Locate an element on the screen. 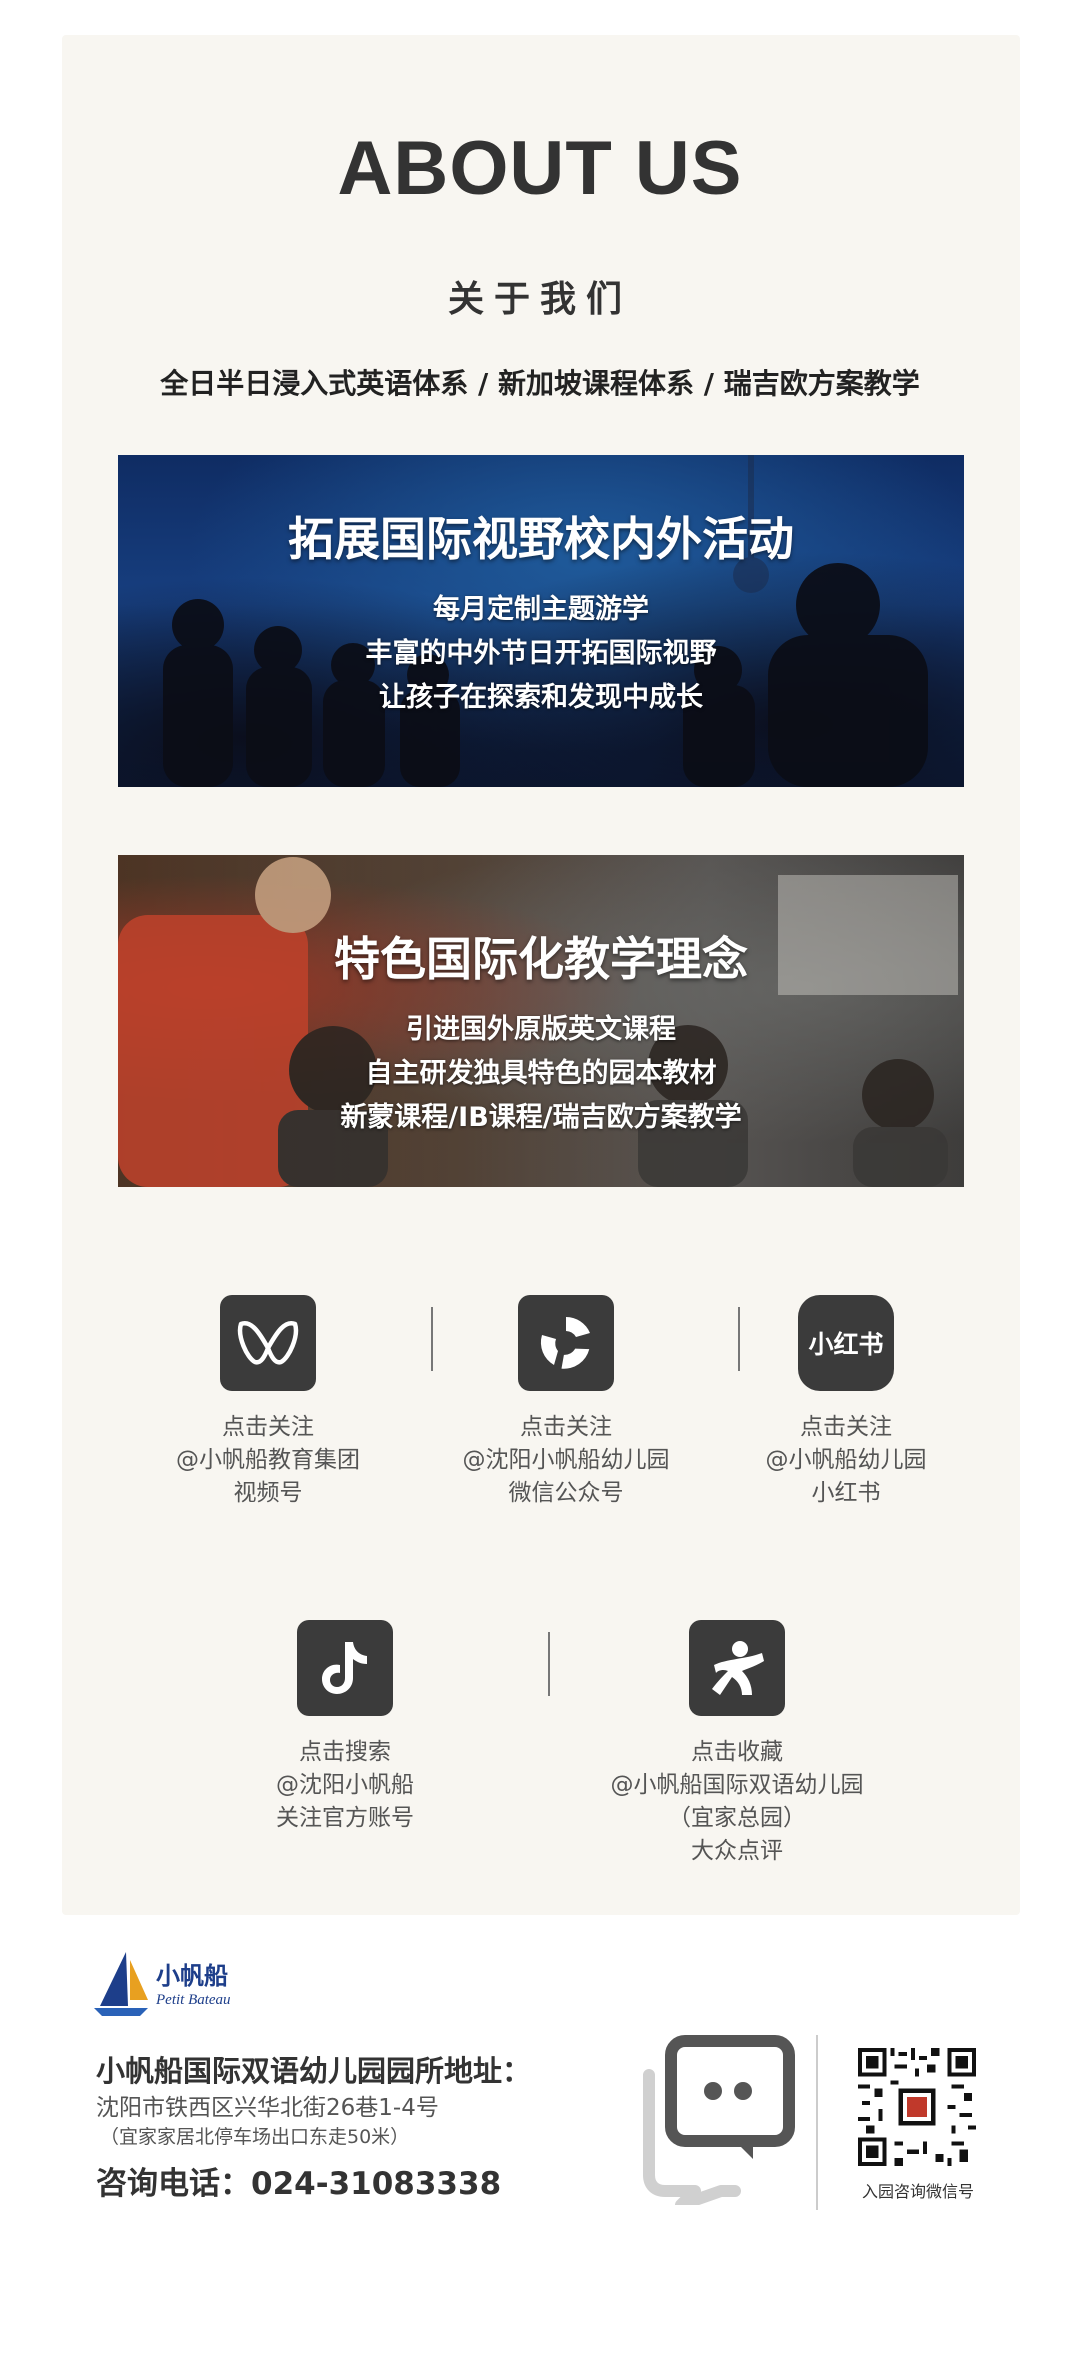 This screenshot has width=1080, height=2355. logo-chinese-name: 小帆船 is located at coordinates (192, 1976).